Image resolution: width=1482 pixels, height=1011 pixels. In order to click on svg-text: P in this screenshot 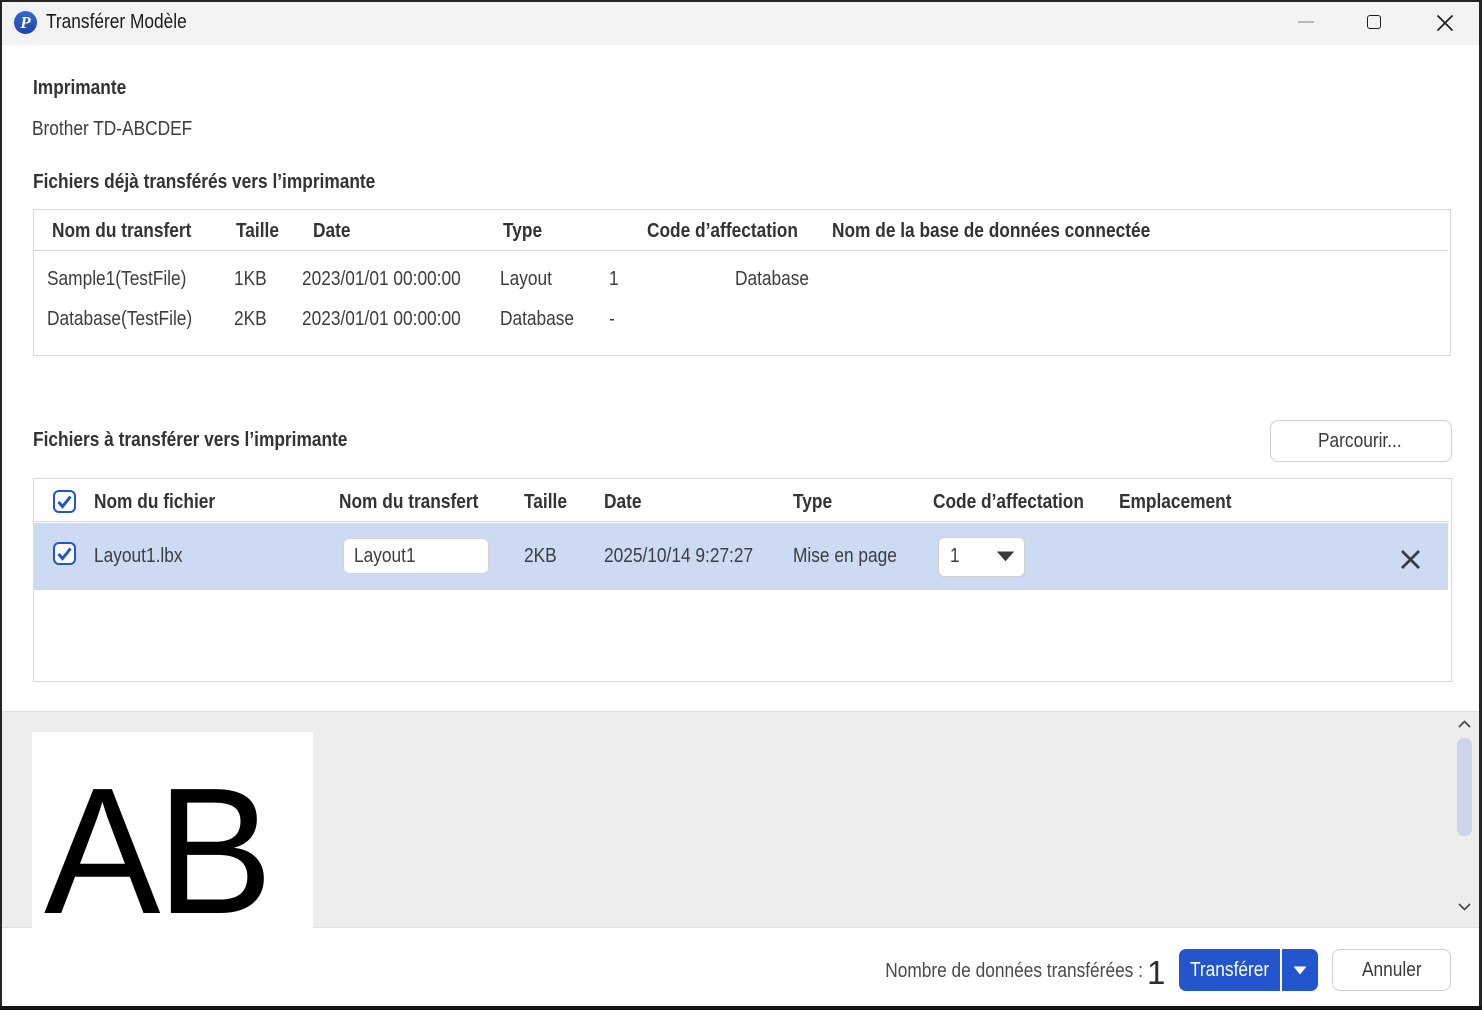, I will do `click(25, 22)`.